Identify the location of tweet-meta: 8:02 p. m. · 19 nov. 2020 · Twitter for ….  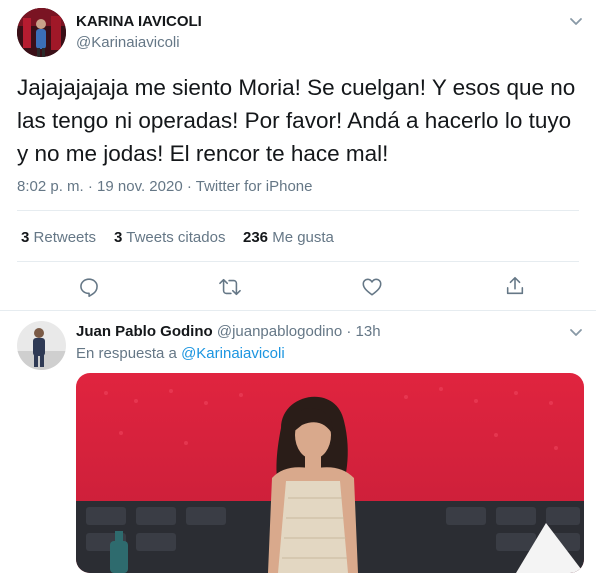
(164, 186).